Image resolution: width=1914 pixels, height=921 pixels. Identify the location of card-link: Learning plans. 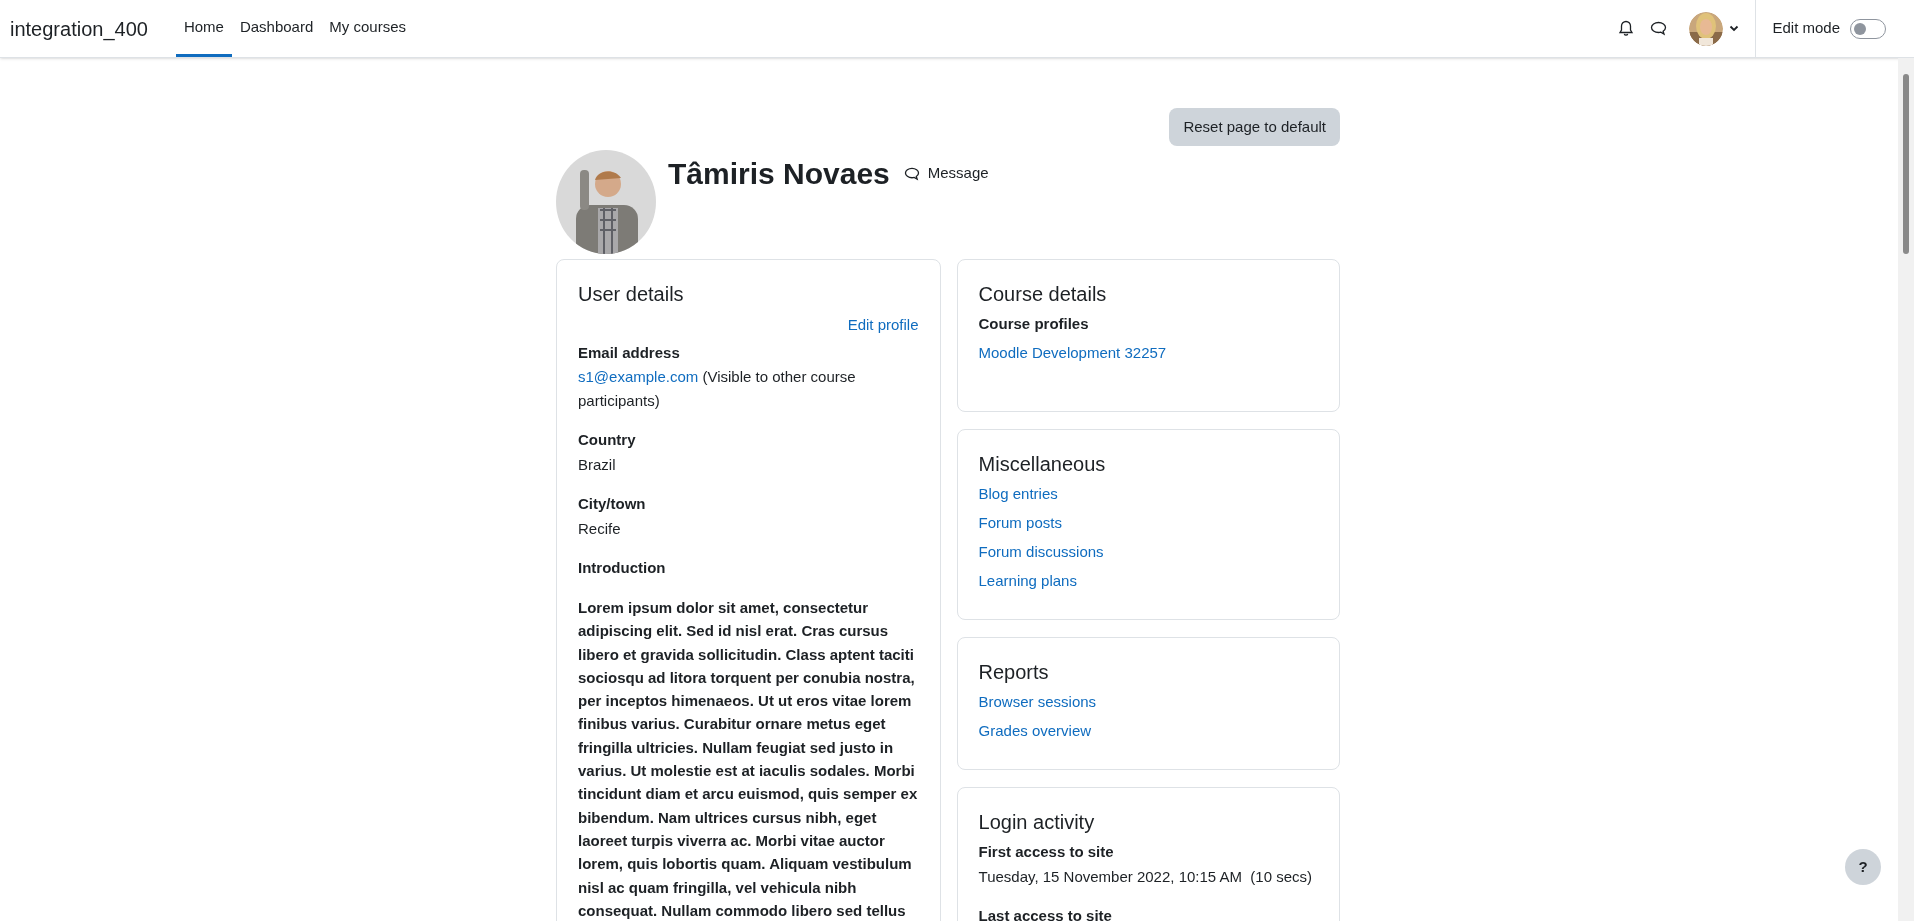
(1027, 581).